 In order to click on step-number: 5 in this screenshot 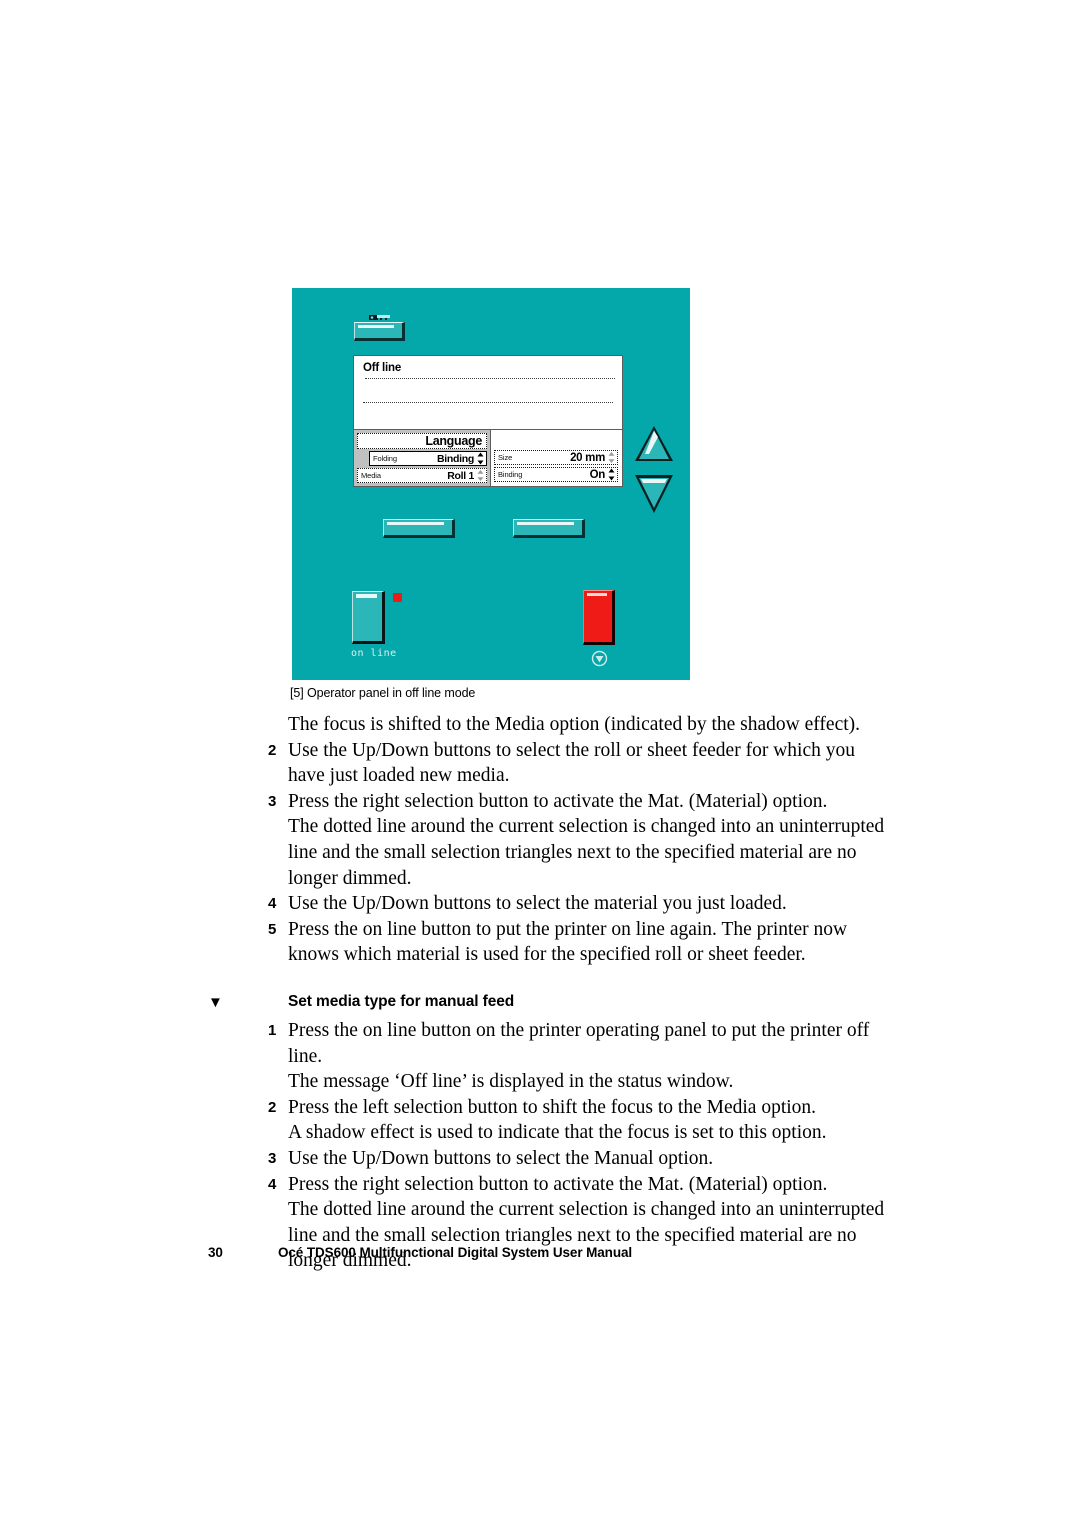, I will do `click(272, 929)`.